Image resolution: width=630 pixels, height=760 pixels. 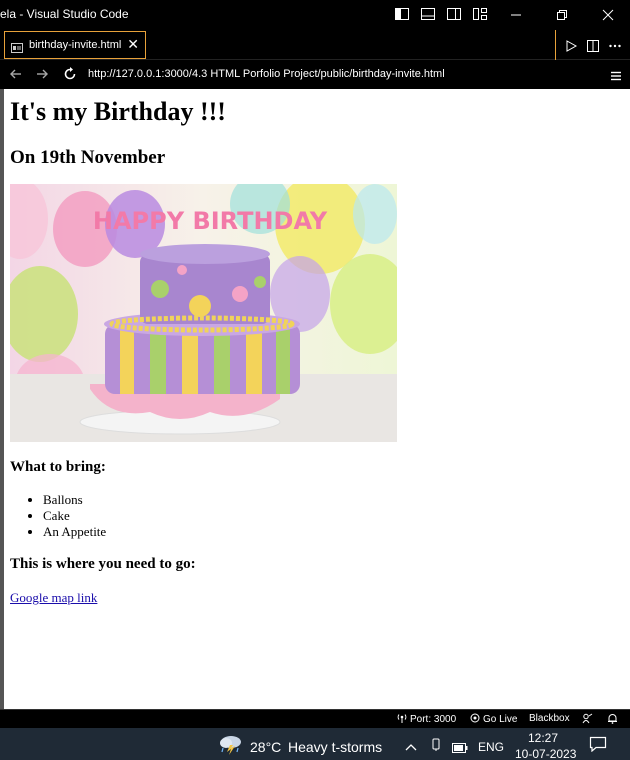 What do you see at coordinates (454, 14) in the screenshot?
I see `toggle-secondary-sidebar-icon` at bounding box center [454, 14].